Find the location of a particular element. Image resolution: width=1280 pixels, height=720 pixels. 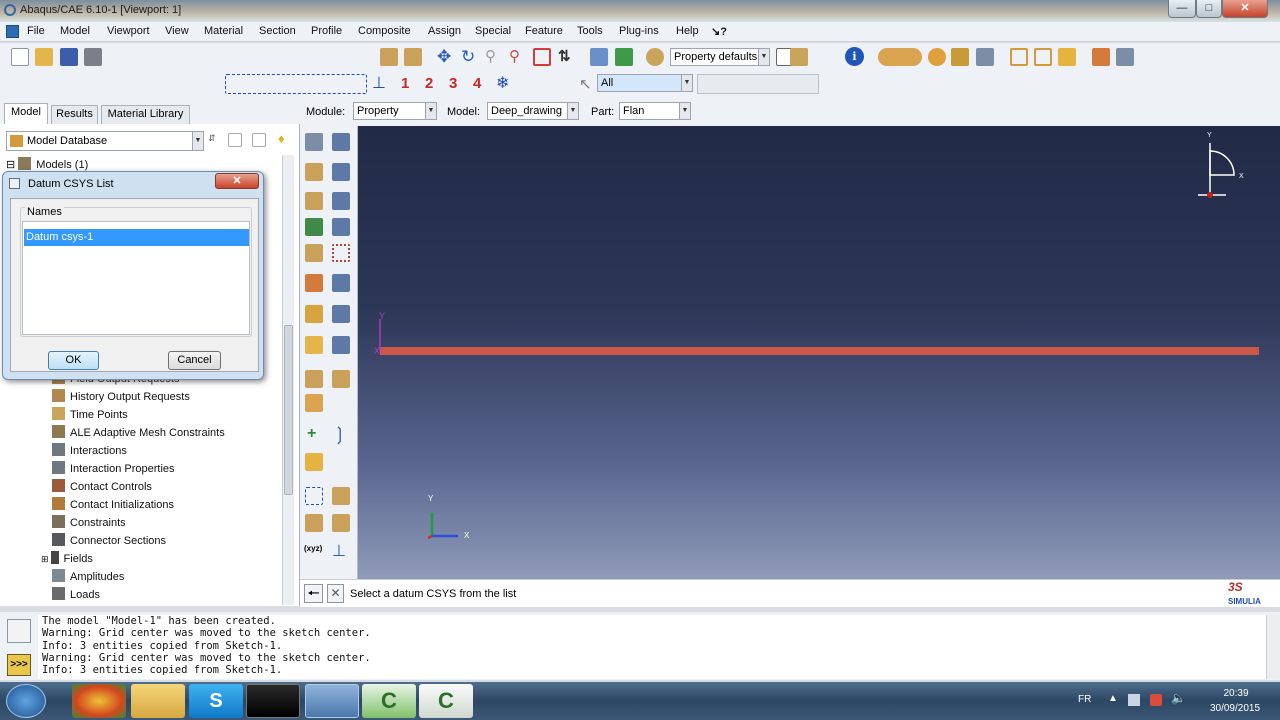

tree-item-time-points: Time Points is located at coordinates (167, 415).